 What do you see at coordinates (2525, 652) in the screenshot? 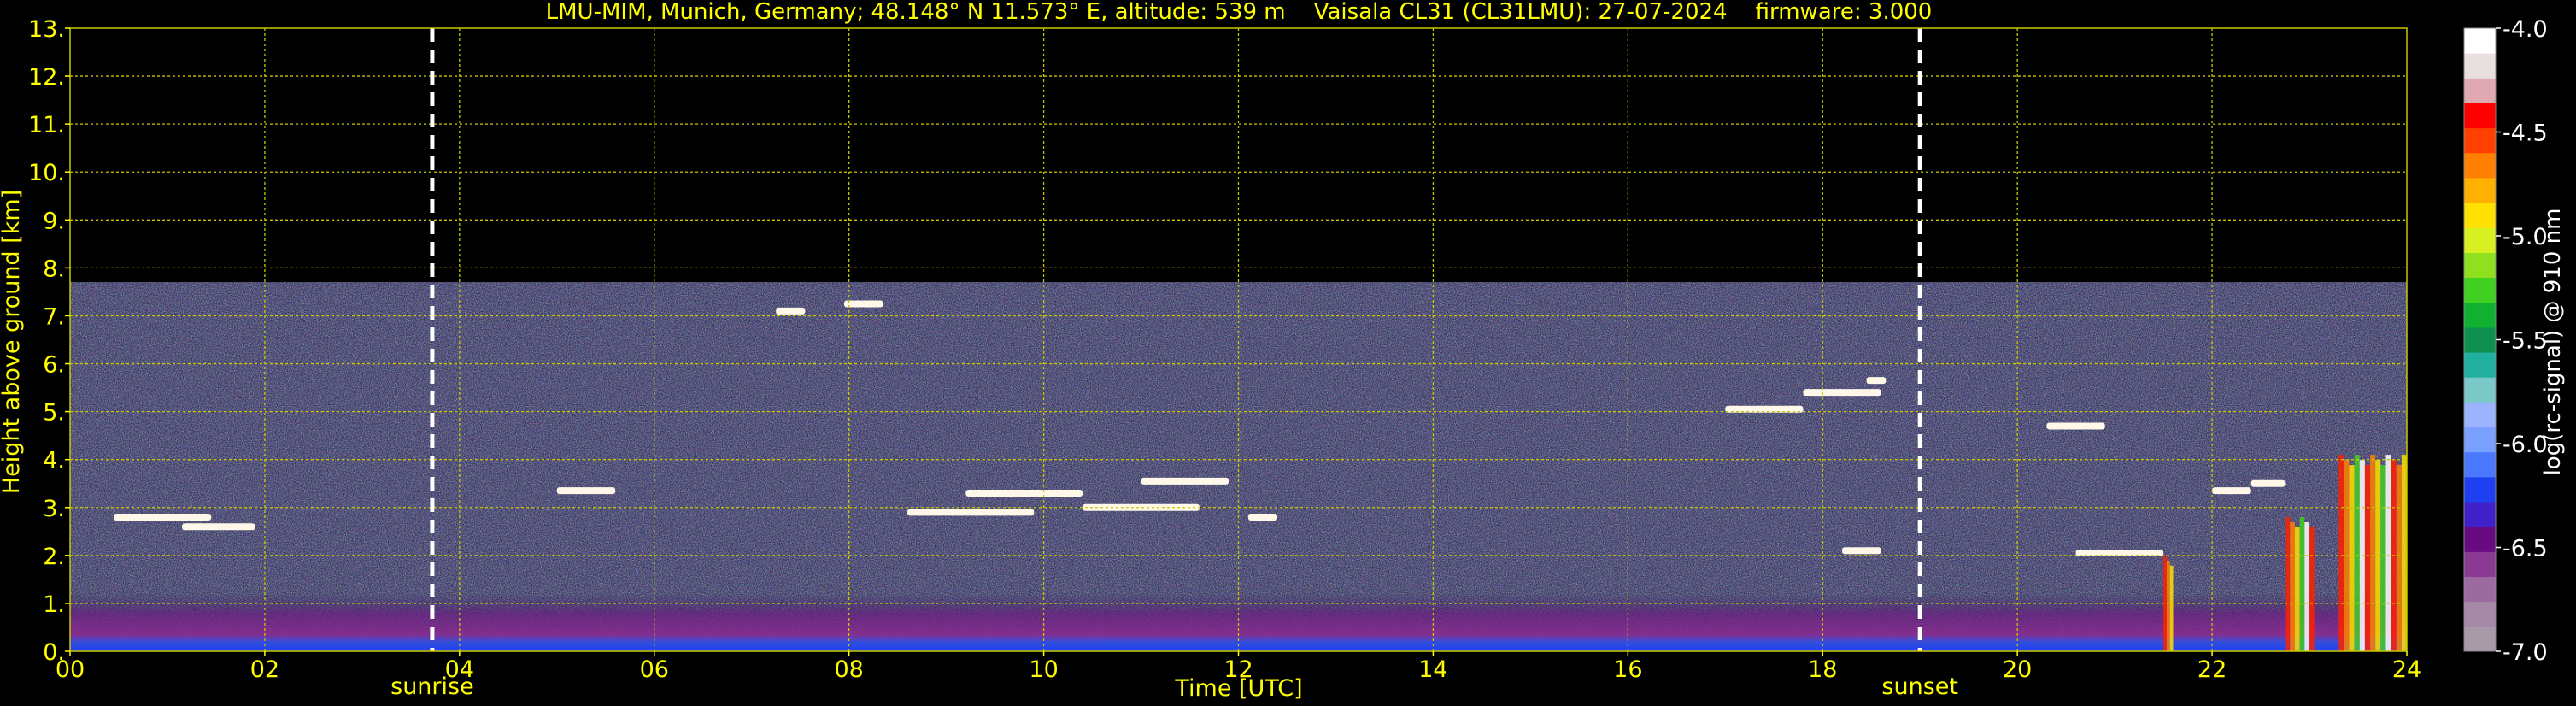
I see `colorbar-tick-label-6: -7.0` at bounding box center [2525, 652].